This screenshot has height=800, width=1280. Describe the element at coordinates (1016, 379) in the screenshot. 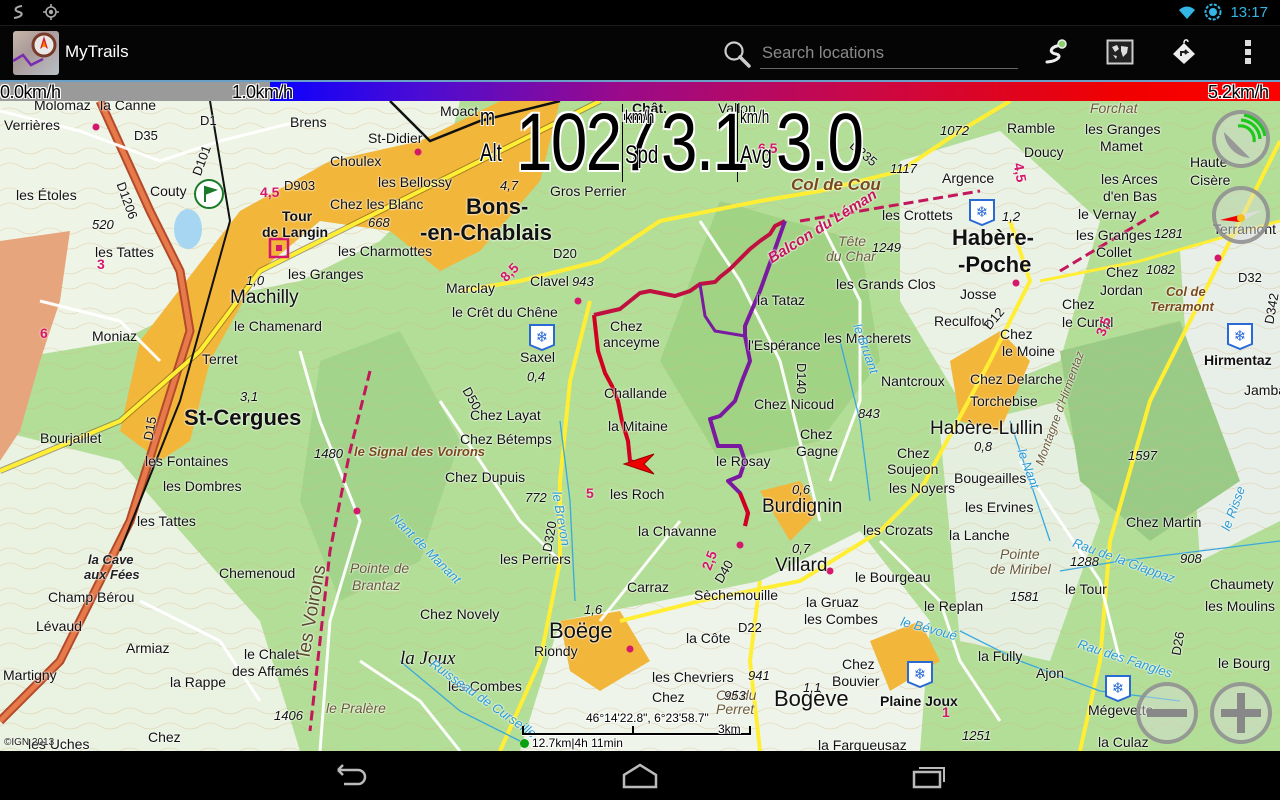

I see `map-label: Chez Delarche` at that location.